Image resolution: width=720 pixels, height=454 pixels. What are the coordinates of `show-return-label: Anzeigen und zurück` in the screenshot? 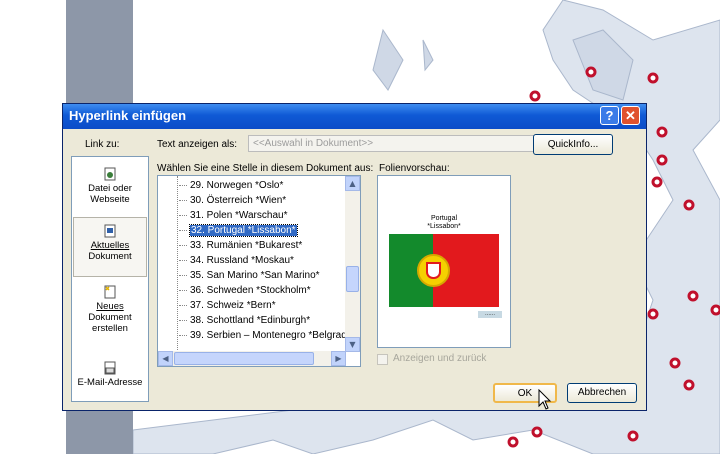 It's located at (440, 358).